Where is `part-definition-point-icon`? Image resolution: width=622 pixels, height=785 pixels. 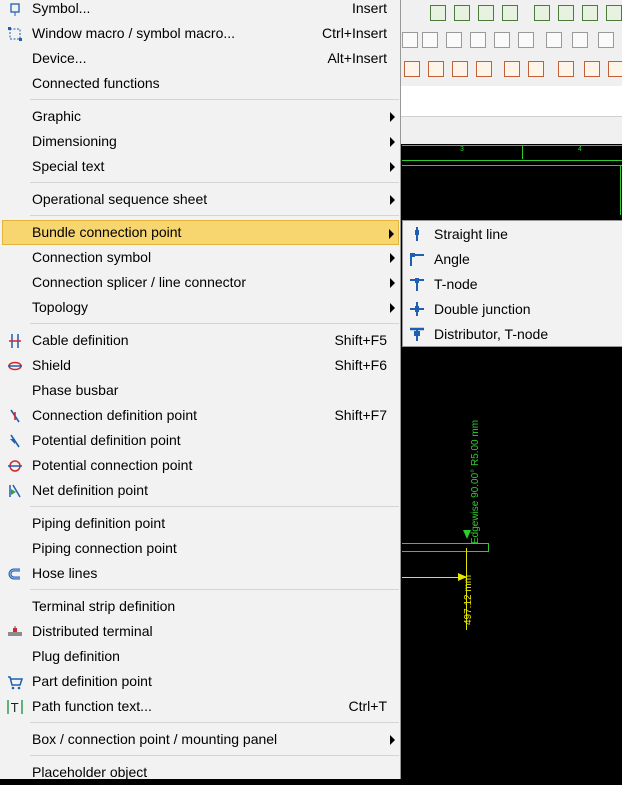
part-definition-point-icon is located at coordinates (15, 682).